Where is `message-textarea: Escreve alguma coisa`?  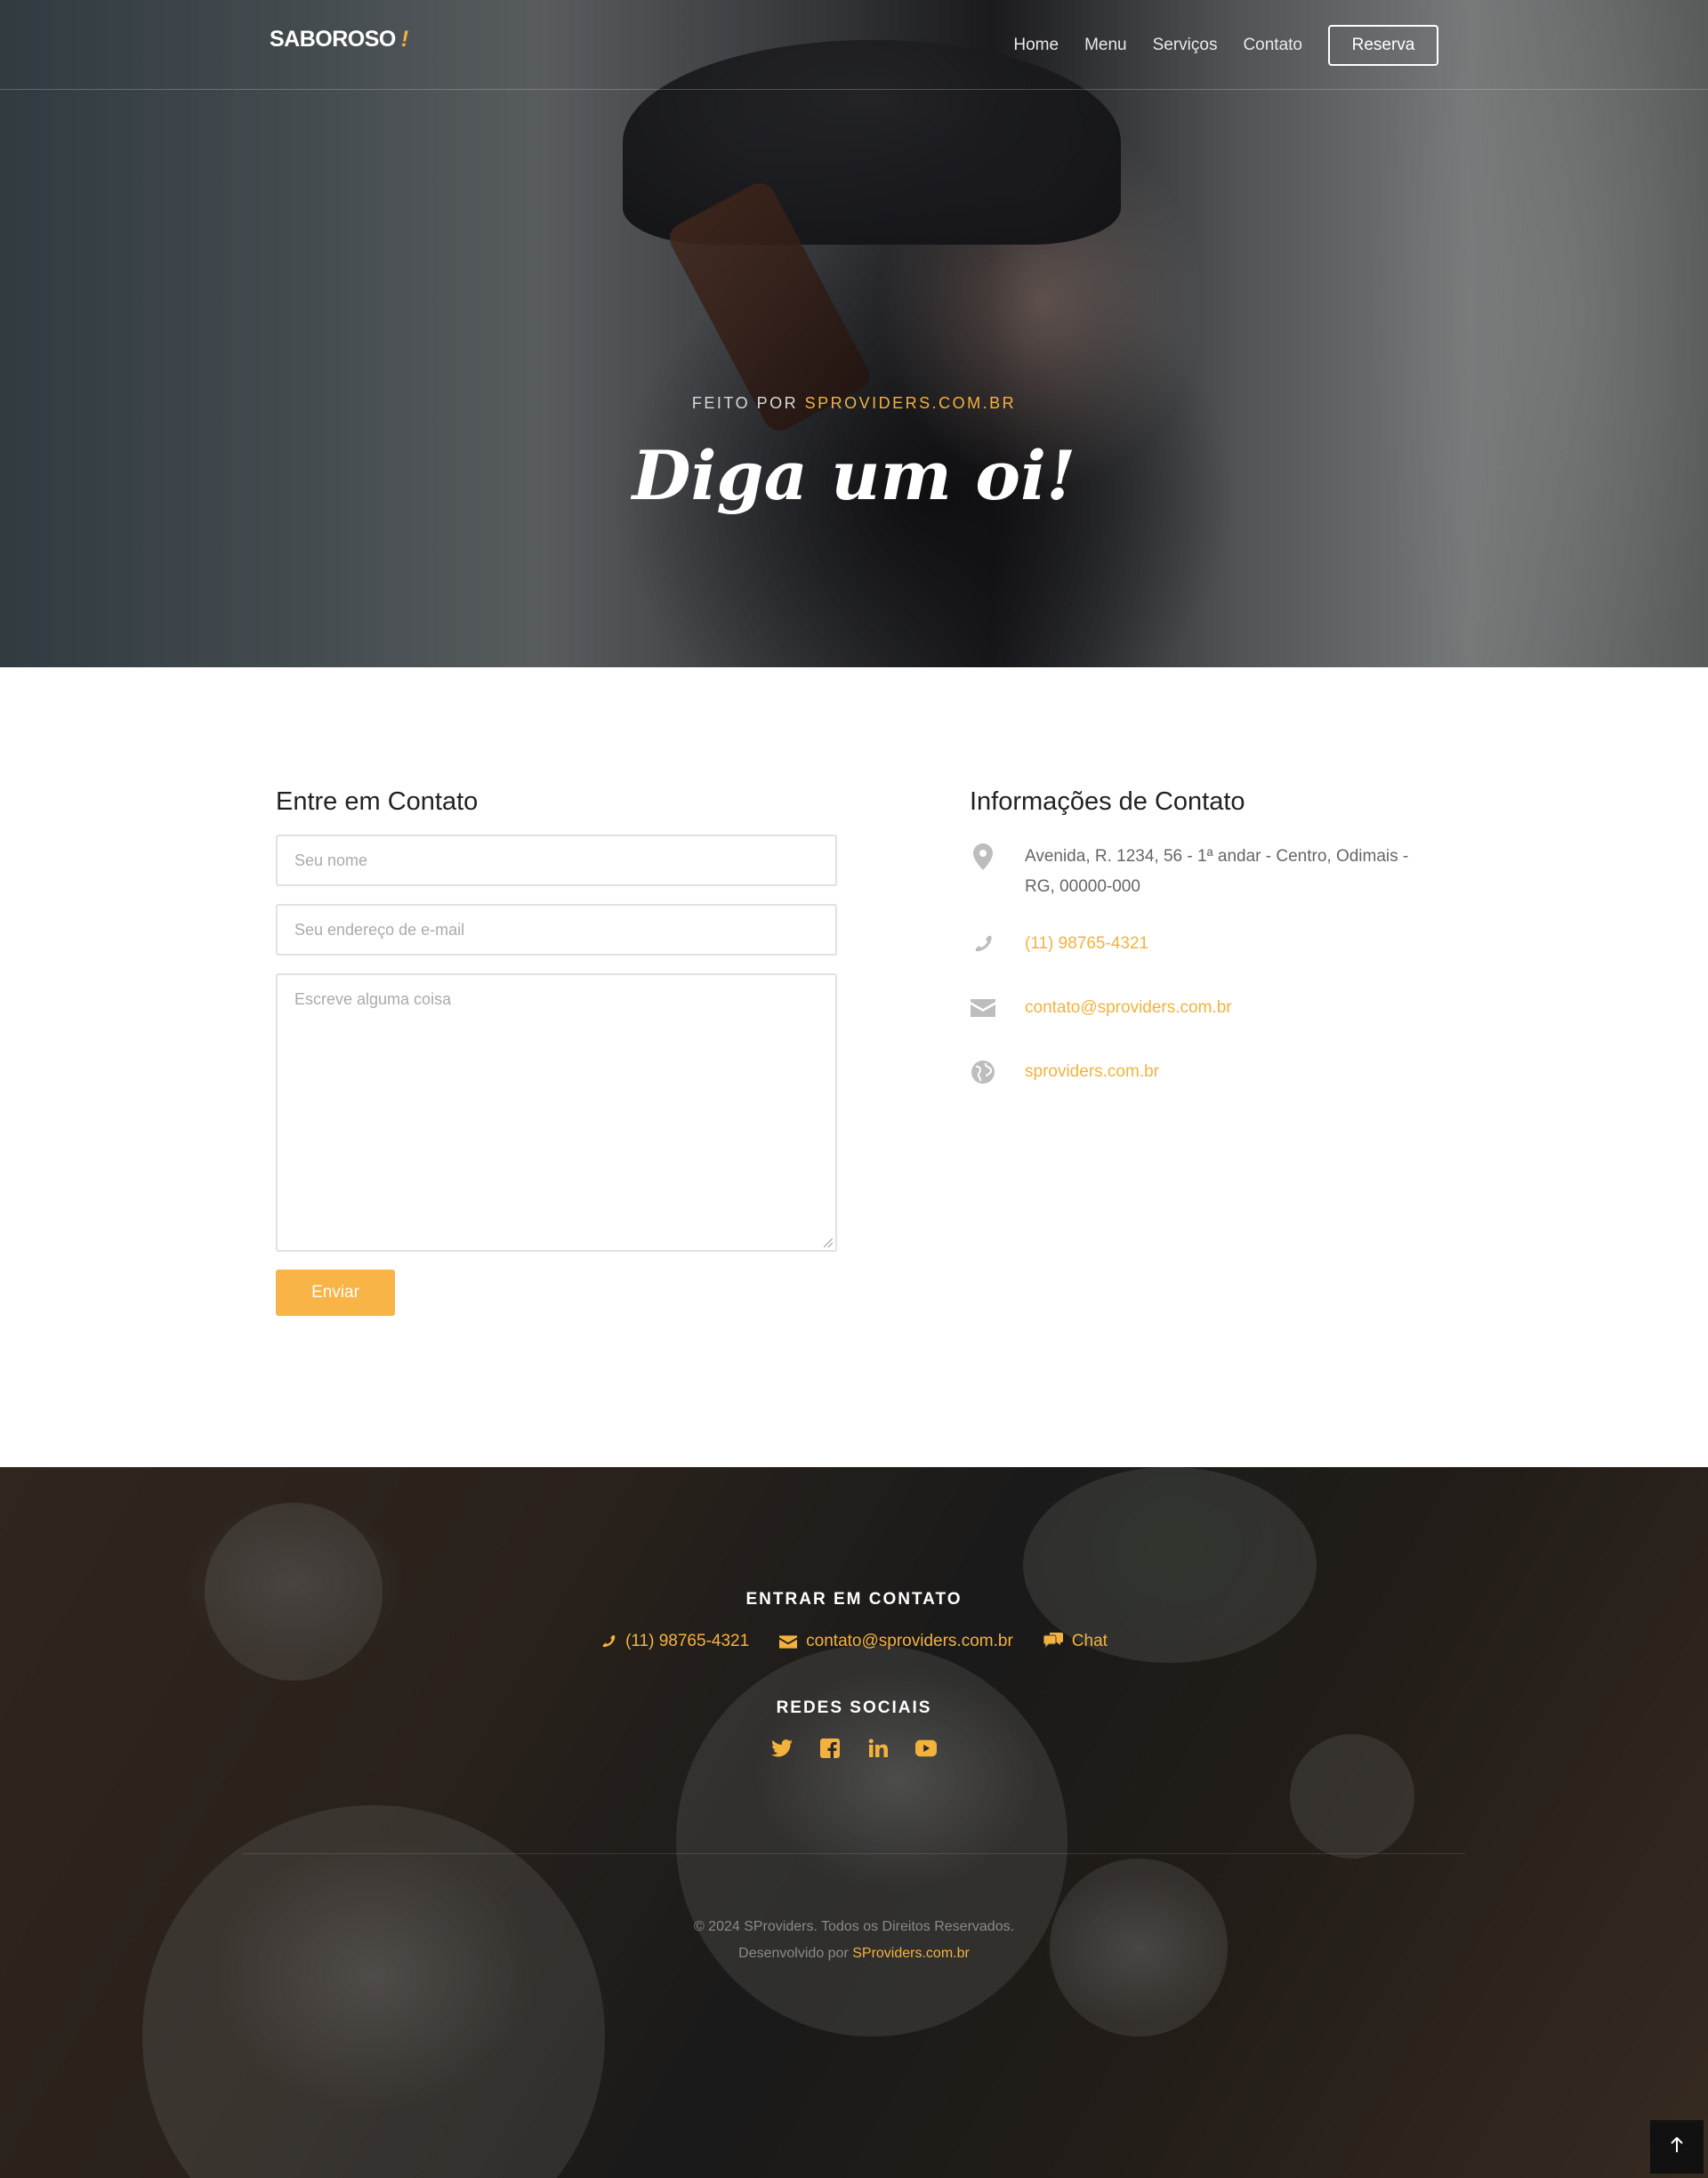
message-textarea: Escreve alguma coisa is located at coordinates (556, 1112).